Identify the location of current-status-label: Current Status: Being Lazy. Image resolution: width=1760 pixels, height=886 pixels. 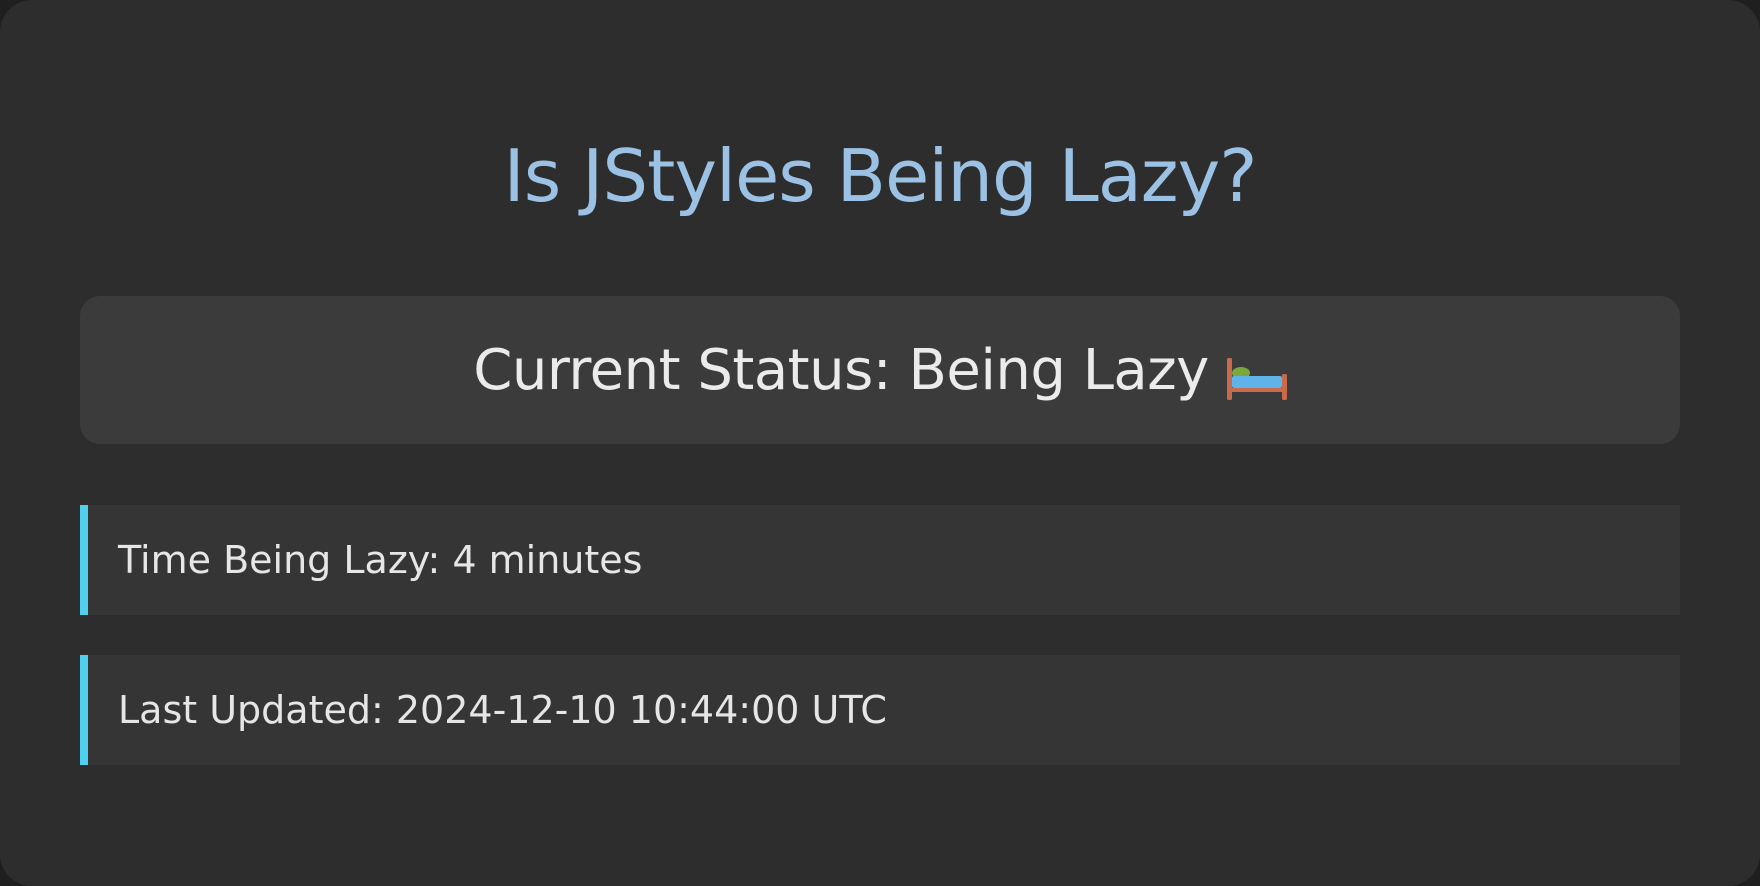
(841, 370).